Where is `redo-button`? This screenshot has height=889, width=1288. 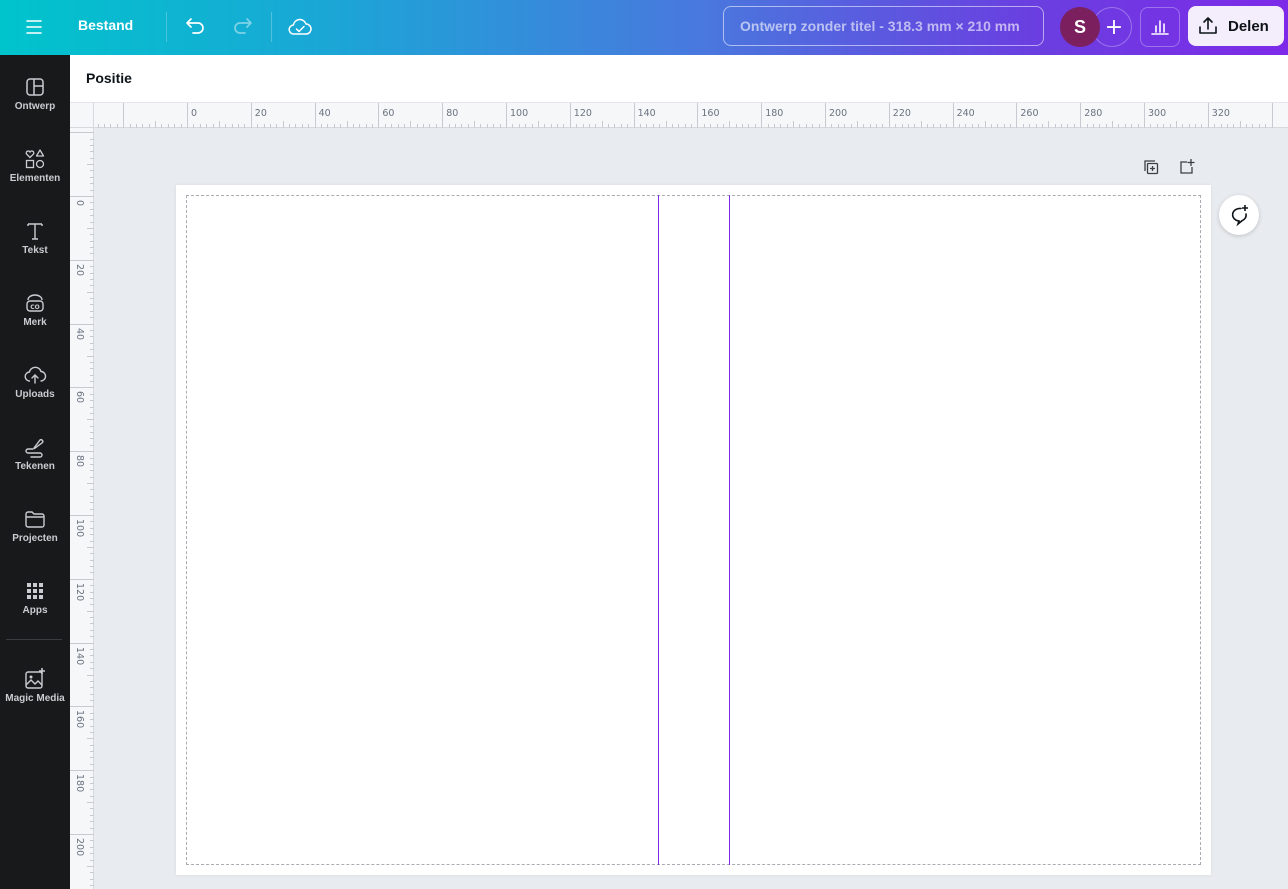
redo-button is located at coordinates (242, 26).